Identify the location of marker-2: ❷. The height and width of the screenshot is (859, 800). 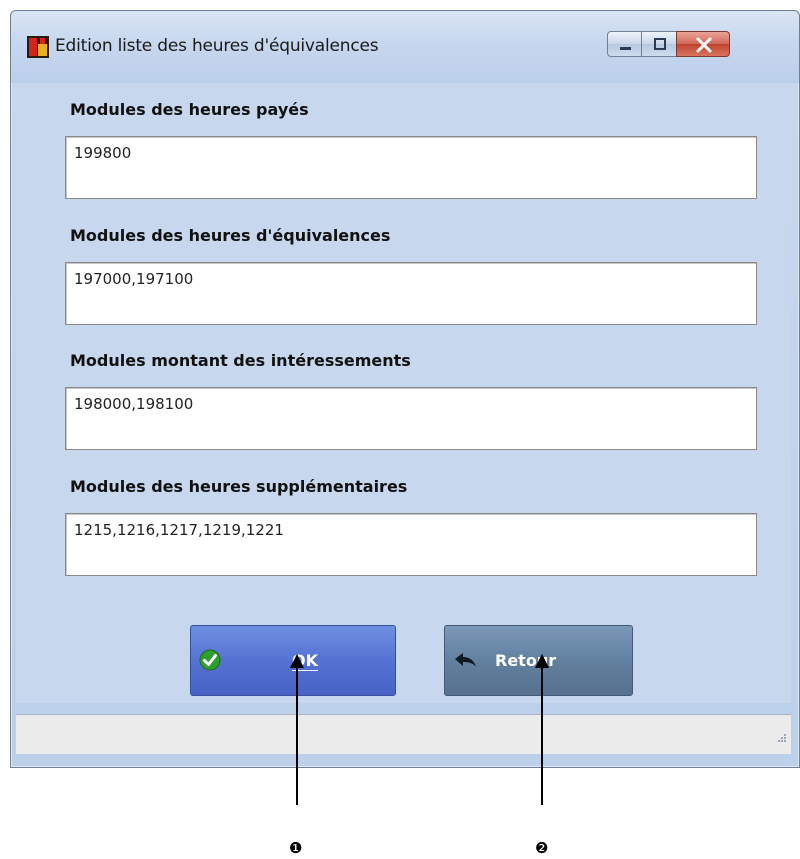
(542, 848).